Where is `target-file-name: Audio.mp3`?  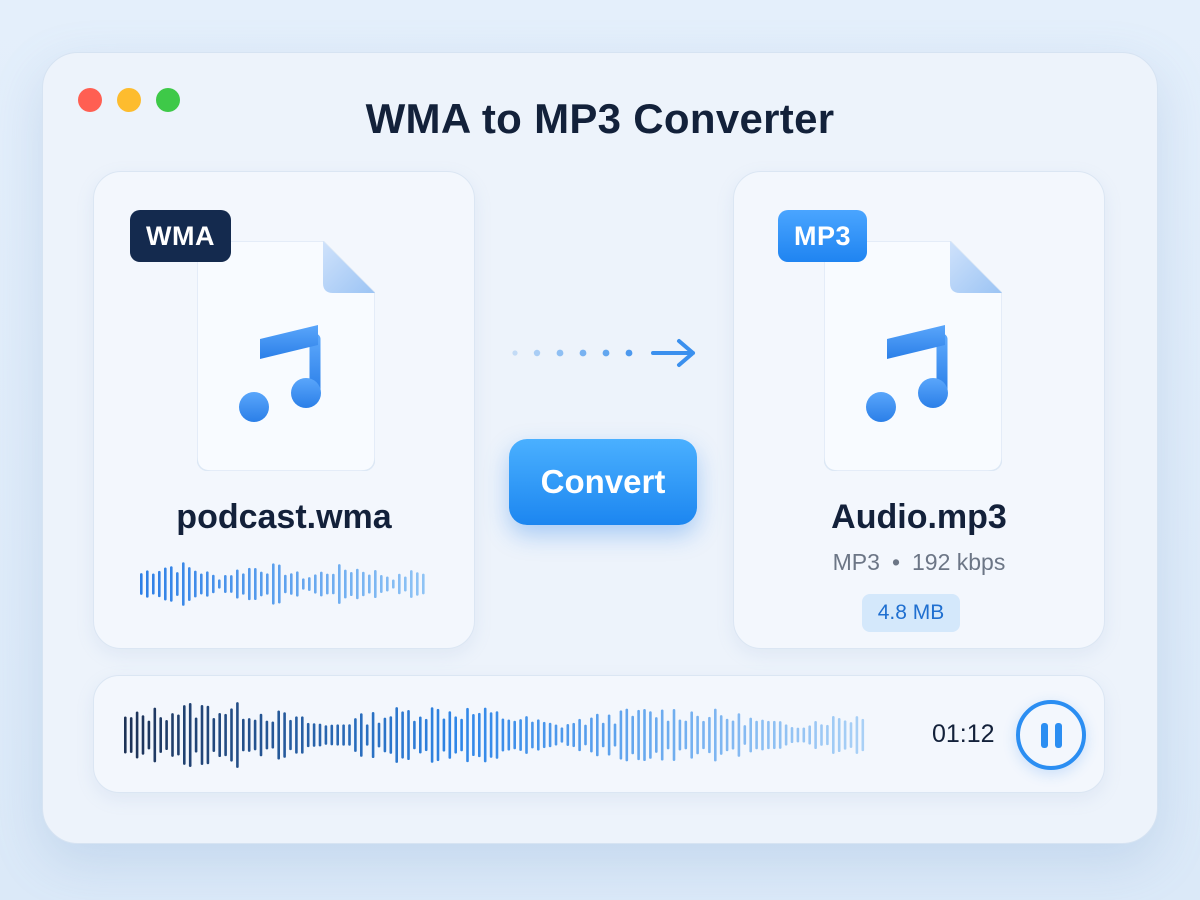
target-file-name: Audio.mp3 is located at coordinates (919, 517).